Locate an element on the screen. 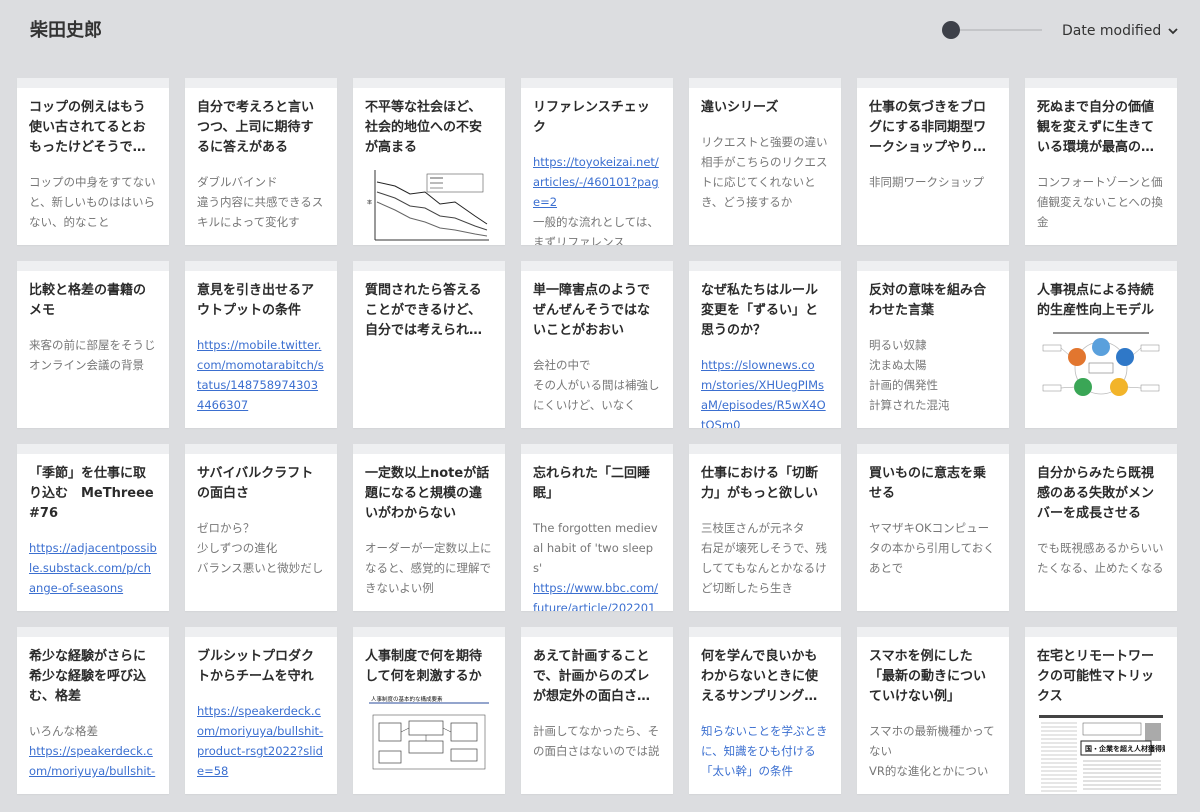 The image size is (1200, 812). note-card-title: リファレンスチェック is located at coordinates (591, 117).